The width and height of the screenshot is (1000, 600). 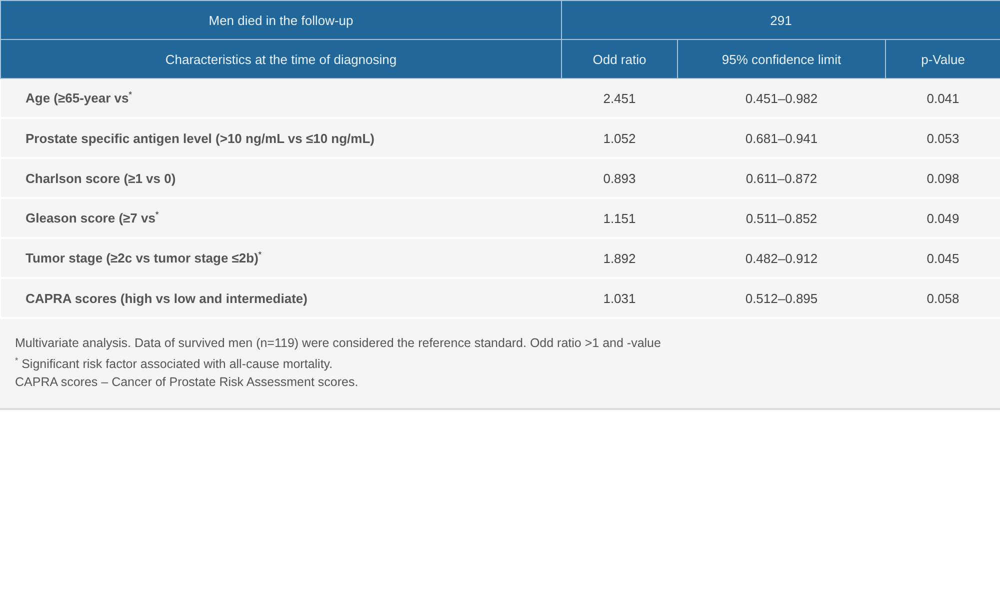 I want to click on header-cell: 291, so click(x=781, y=20).